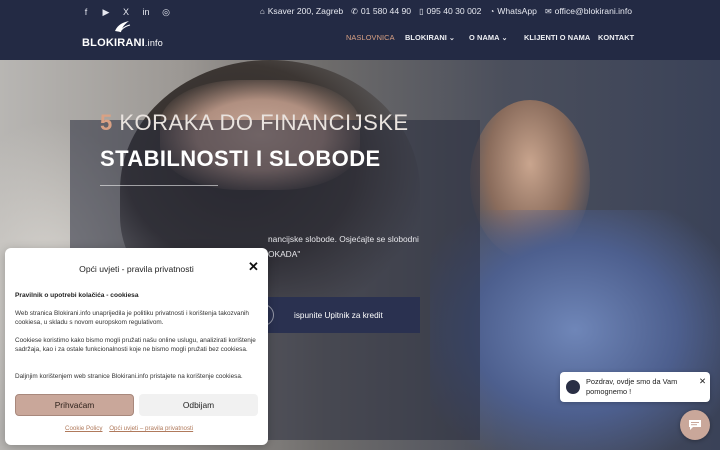 The height and width of the screenshot is (450, 720). What do you see at coordinates (260, 122) in the screenshot?
I see `hero-title-text: KORAKA DO FINANCIJSKE` at bounding box center [260, 122].